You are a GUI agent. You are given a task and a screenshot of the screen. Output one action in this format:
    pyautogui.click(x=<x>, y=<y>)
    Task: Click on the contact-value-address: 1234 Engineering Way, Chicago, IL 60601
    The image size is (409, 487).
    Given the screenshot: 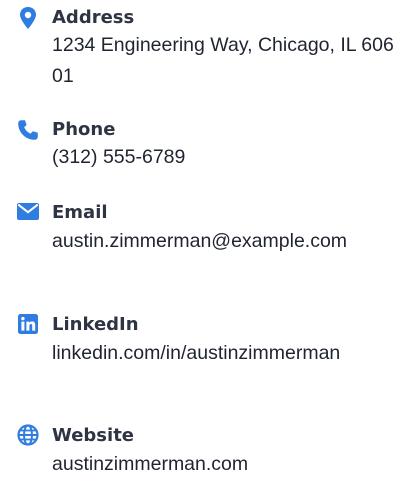 What is the action you would take?
    pyautogui.click(x=223, y=60)
    